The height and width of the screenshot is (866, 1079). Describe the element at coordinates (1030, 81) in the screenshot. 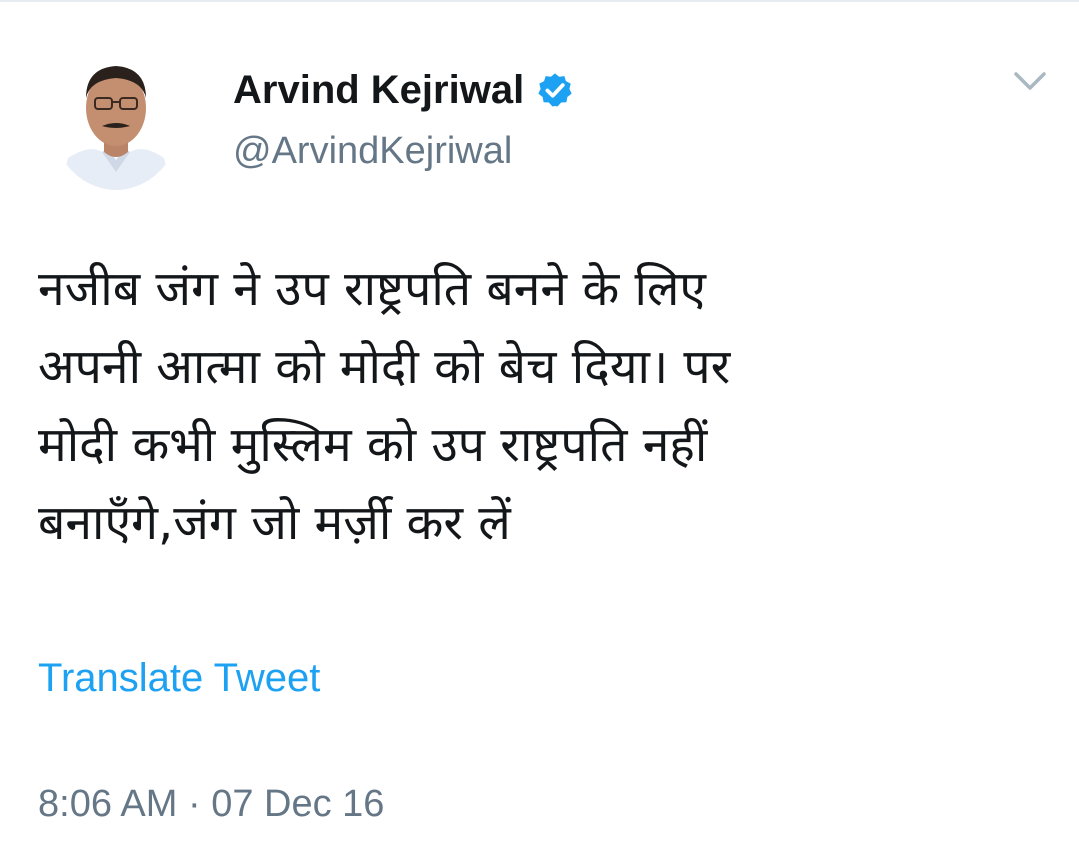

I see `chevron-down-icon` at that location.